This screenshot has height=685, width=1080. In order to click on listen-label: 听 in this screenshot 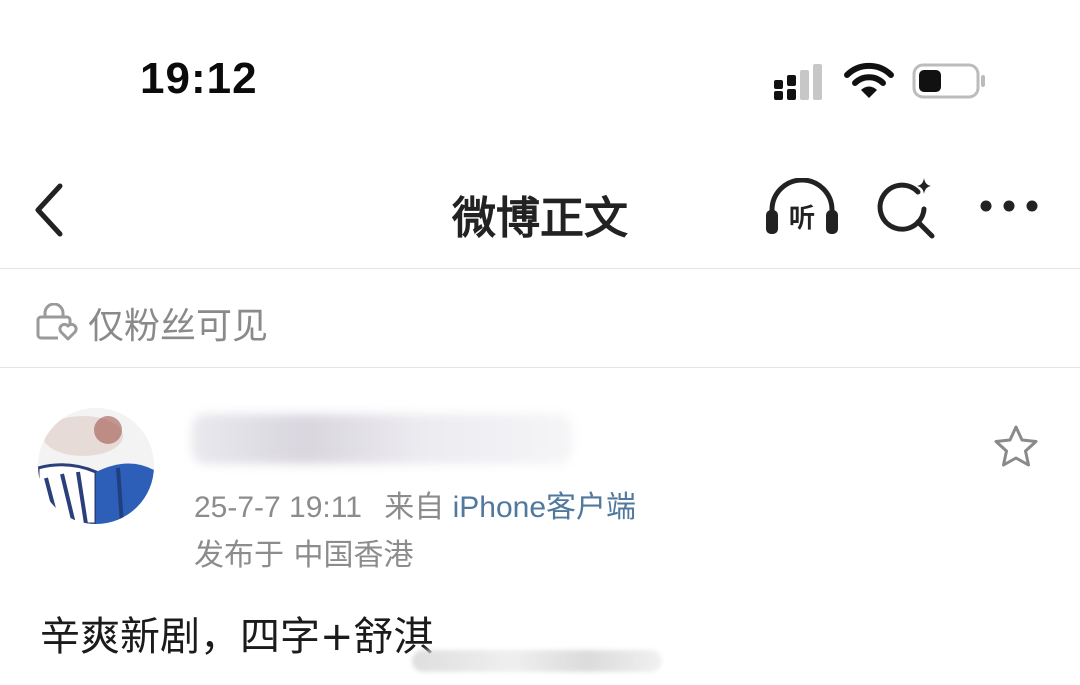, I will do `click(802, 219)`.